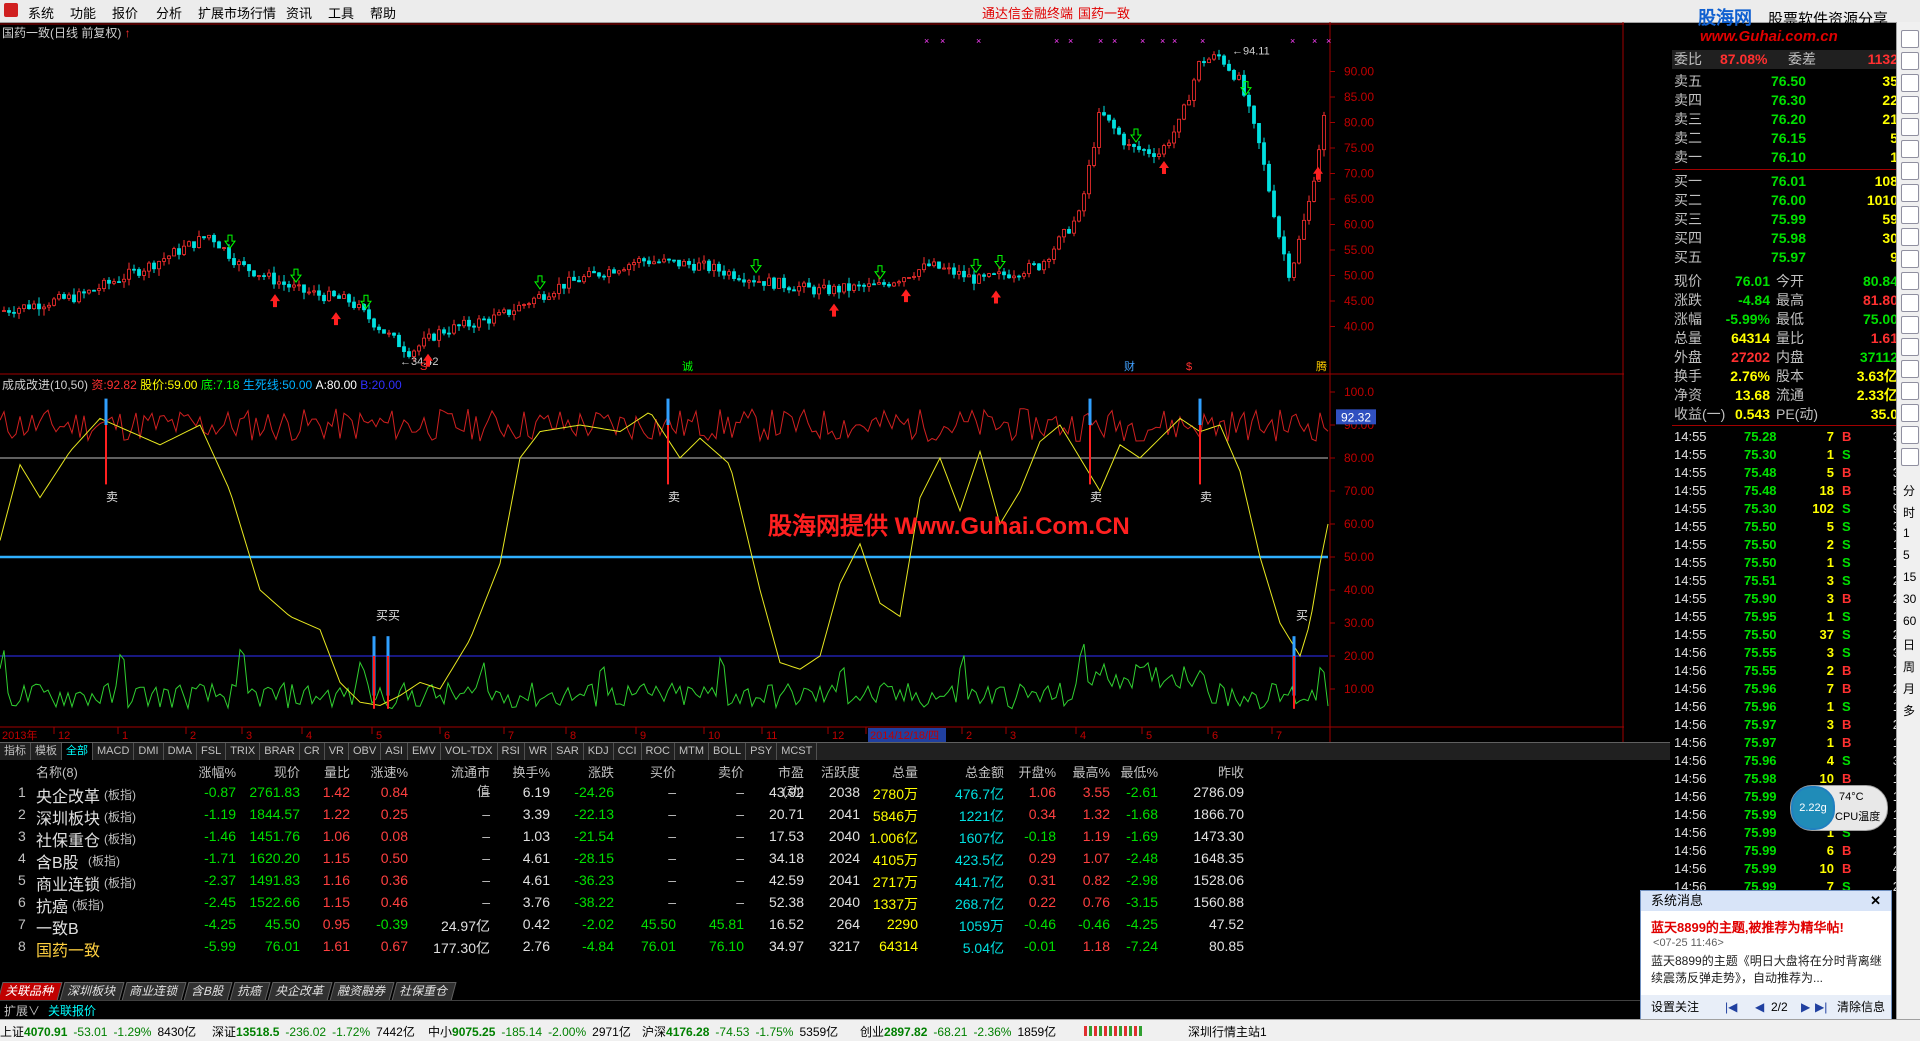 The width and height of the screenshot is (1920, 1041). What do you see at coordinates (692, 751) in the screenshot?
I see `indicator-tab: MTM` at bounding box center [692, 751].